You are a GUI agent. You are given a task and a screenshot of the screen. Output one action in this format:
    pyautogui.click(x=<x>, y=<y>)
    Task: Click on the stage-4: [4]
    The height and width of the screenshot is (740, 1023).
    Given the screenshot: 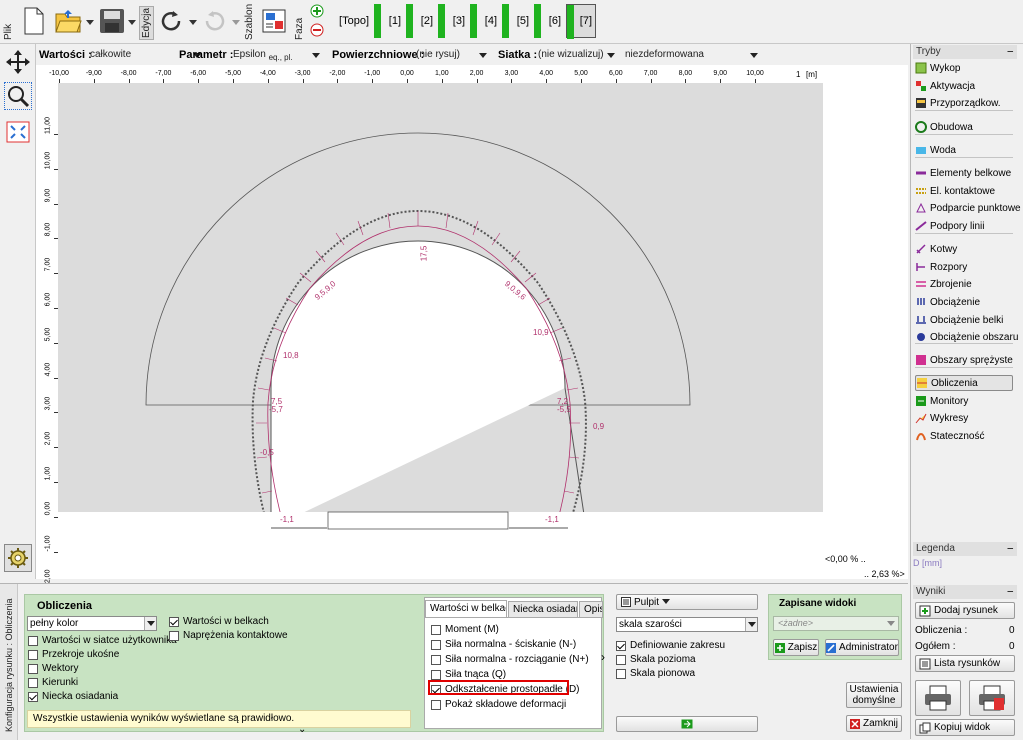 What is the action you would take?
    pyautogui.click(x=485, y=21)
    